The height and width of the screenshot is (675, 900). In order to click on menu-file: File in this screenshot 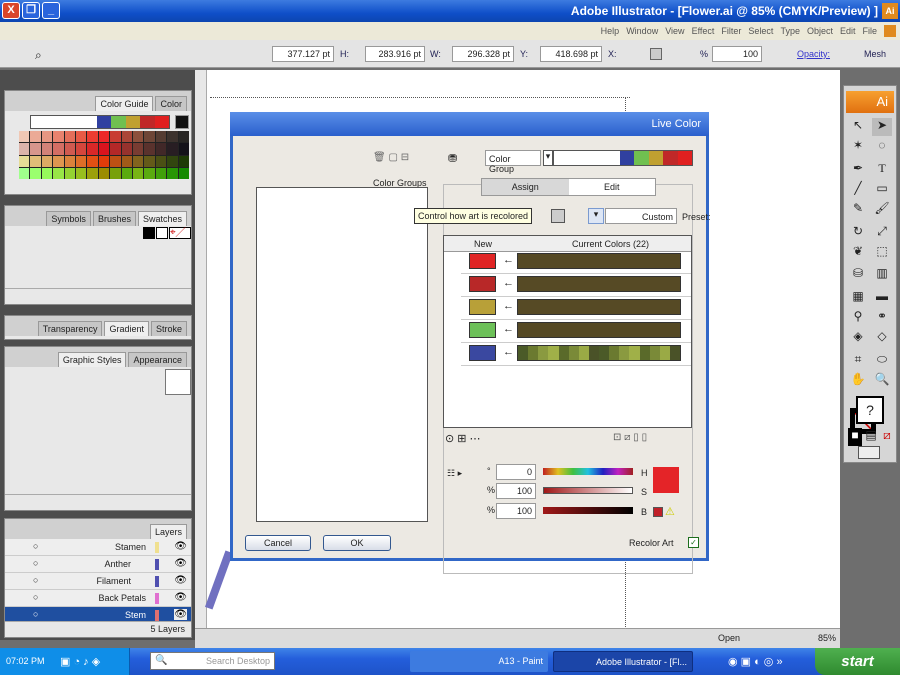, I will do `click(869, 31)`.